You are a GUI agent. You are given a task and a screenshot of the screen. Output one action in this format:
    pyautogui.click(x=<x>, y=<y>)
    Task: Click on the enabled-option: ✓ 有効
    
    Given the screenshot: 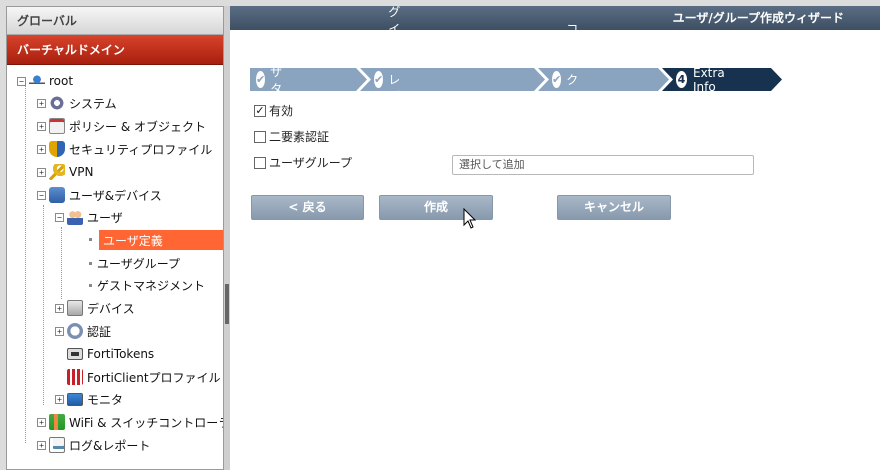 What is the action you would take?
    pyautogui.click(x=273, y=110)
    